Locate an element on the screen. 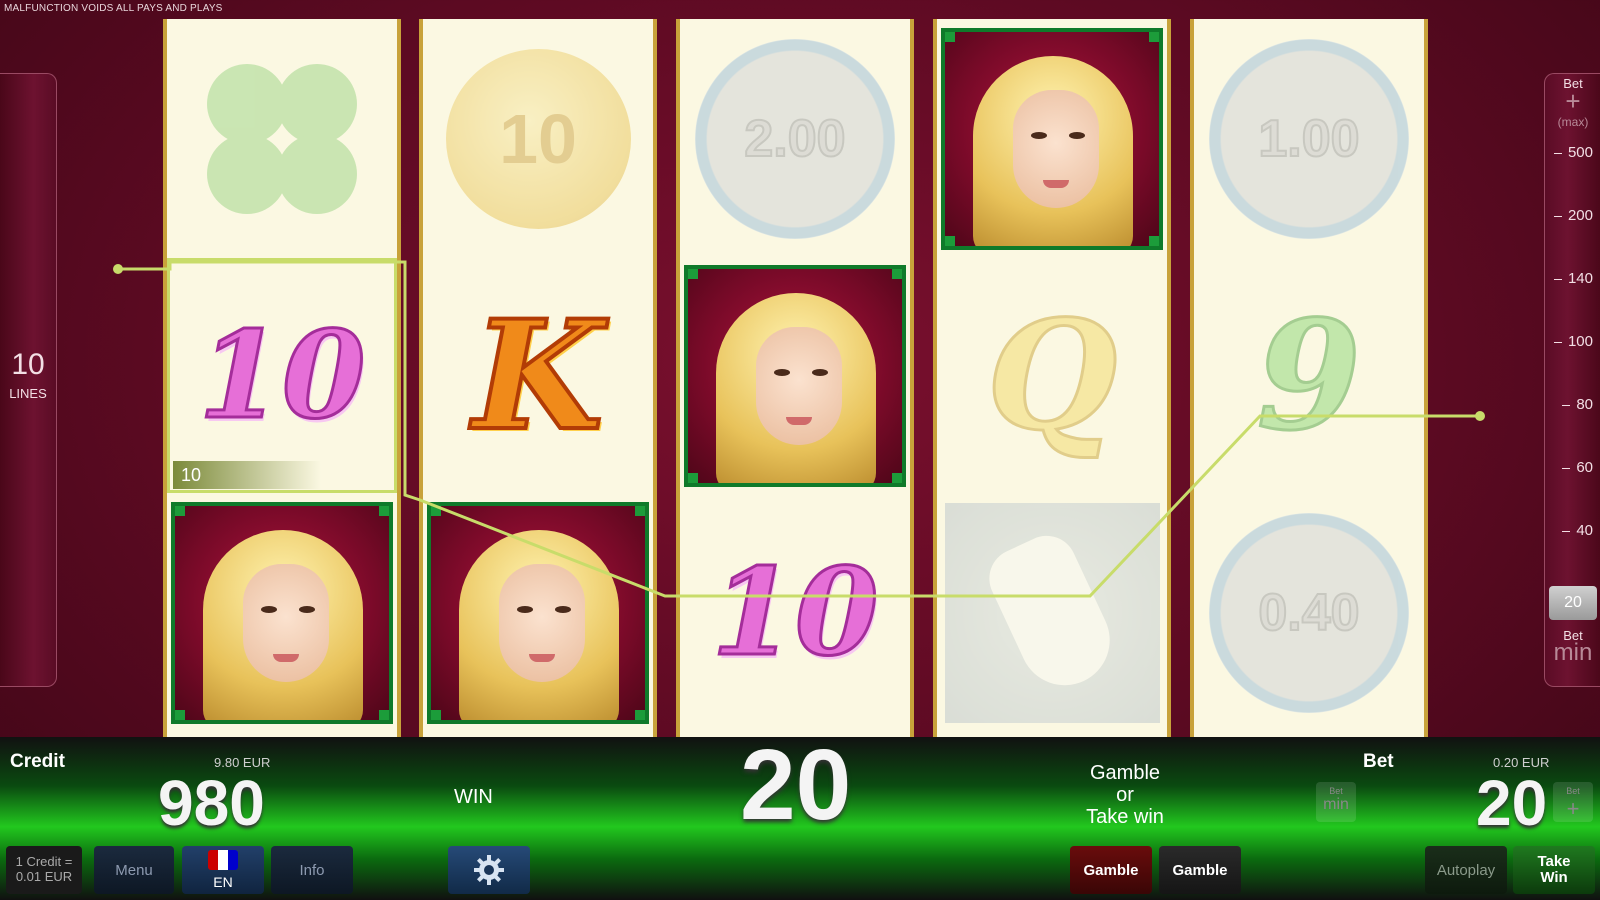 The image size is (1600, 900). bet-tick: 200 is located at coordinates (1573, 215).